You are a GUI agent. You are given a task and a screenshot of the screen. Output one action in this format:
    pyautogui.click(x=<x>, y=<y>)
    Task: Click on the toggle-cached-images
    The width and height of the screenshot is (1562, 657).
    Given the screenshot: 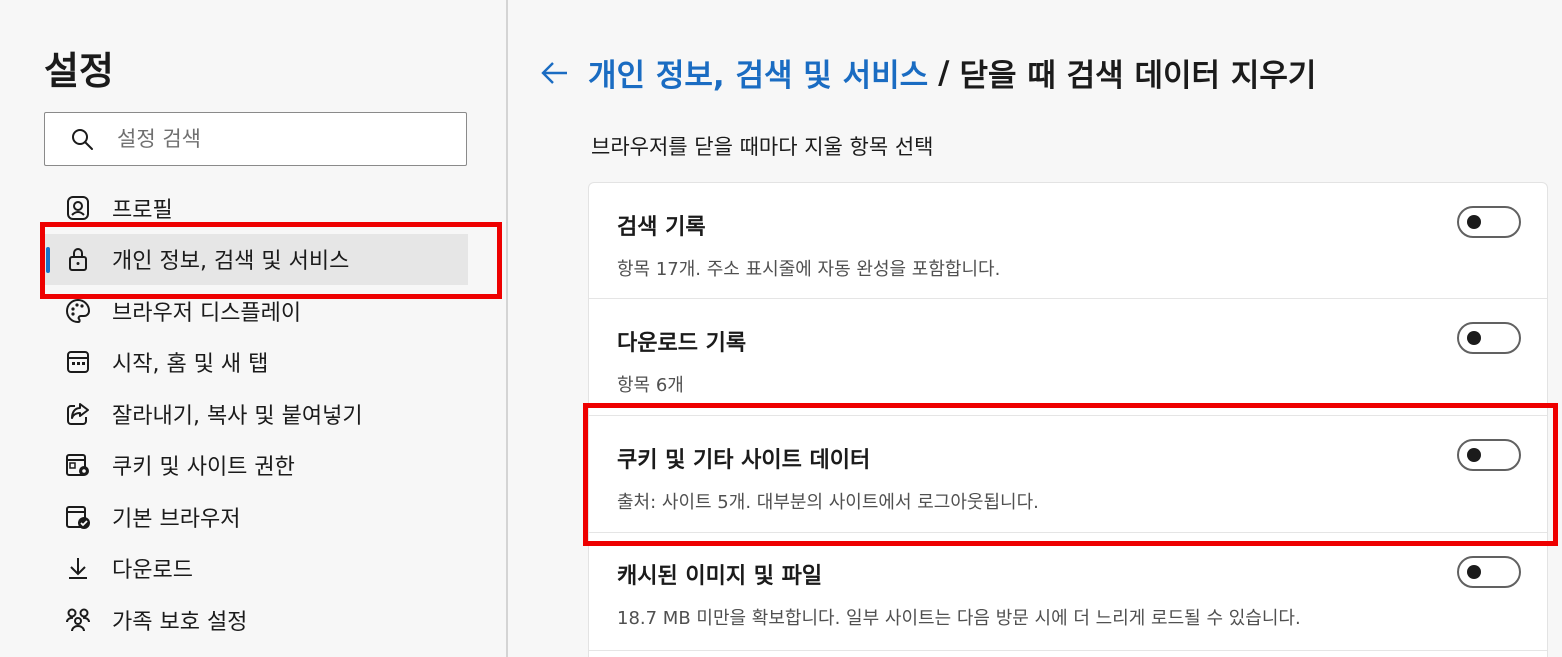 What is the action you would take?
    pyautogui.click(x=1489, y=572)
    